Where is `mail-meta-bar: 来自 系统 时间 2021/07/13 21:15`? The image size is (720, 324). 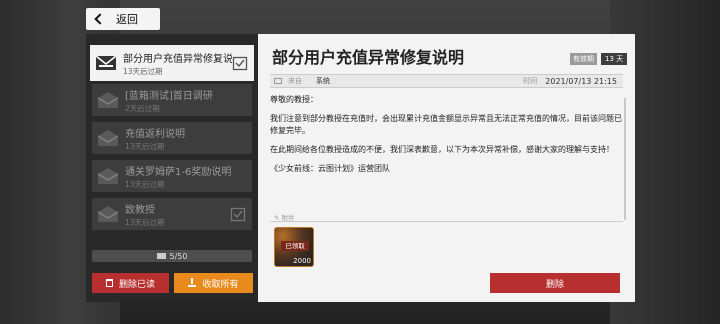 mail-meta-bar: 来自 系统 时间 2021/07/13 21:15 is located at coordinates (446, 81).